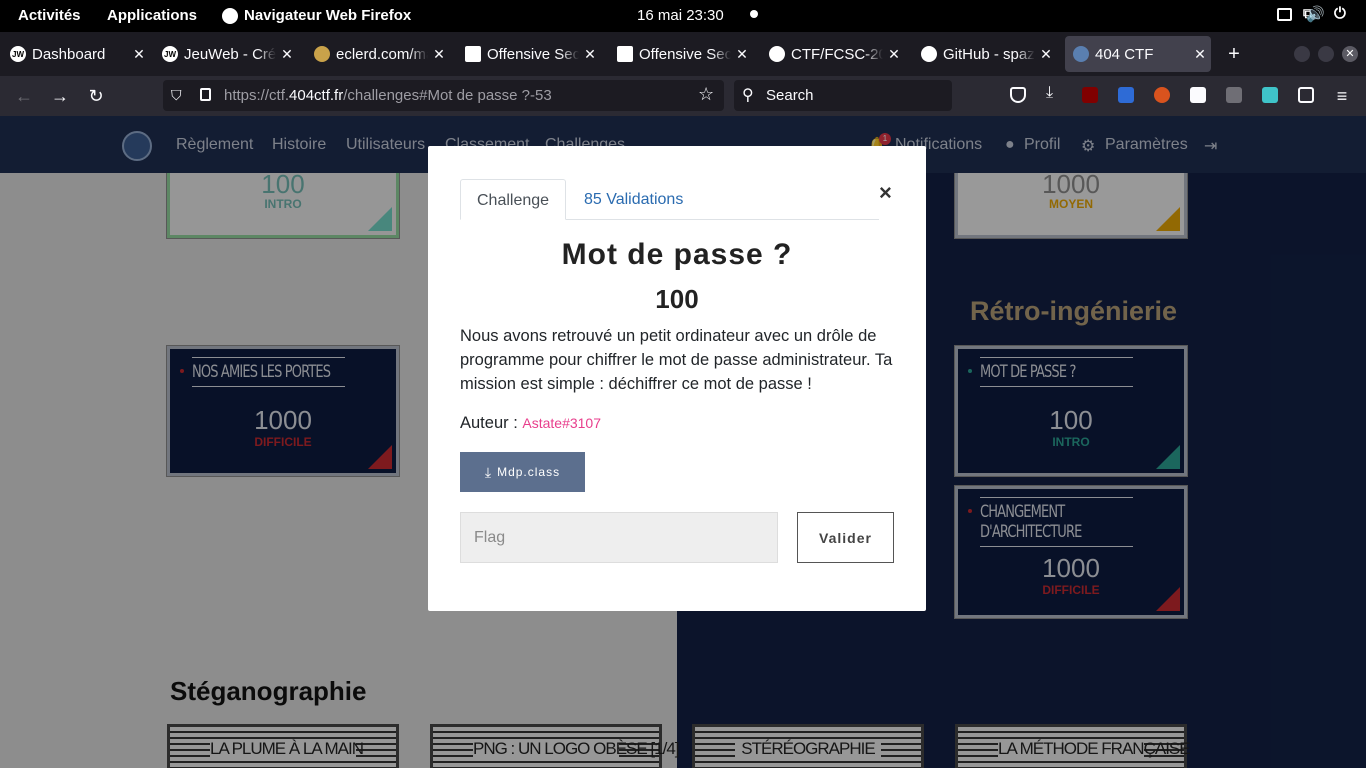  I want to click on challenge-title: Mot de passe ?, so click(677, 254).